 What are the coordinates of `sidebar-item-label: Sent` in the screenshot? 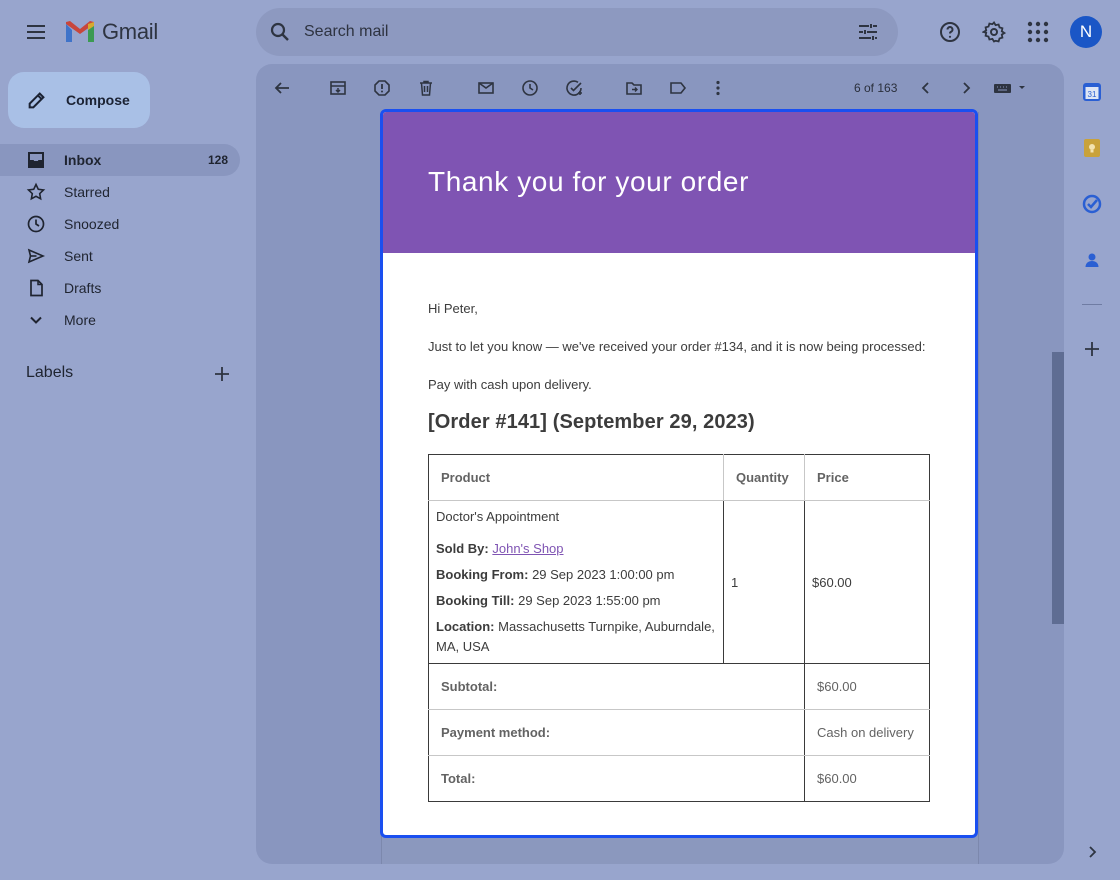 It's located at (78, 256).